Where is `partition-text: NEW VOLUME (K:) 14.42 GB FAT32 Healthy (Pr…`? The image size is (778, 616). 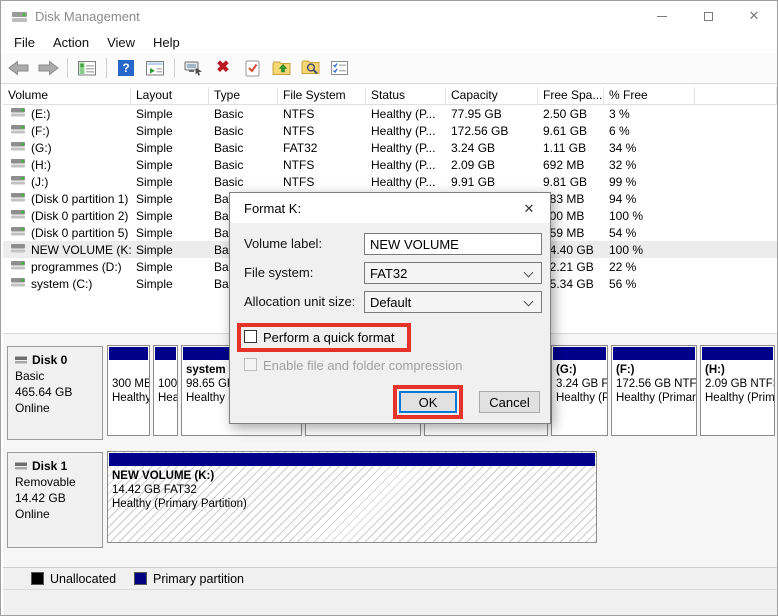 partition-text: NEW VOLUME (K:) 14.42 GB FAT32 Healthy (Pr… is located at coordinates (179, 490).